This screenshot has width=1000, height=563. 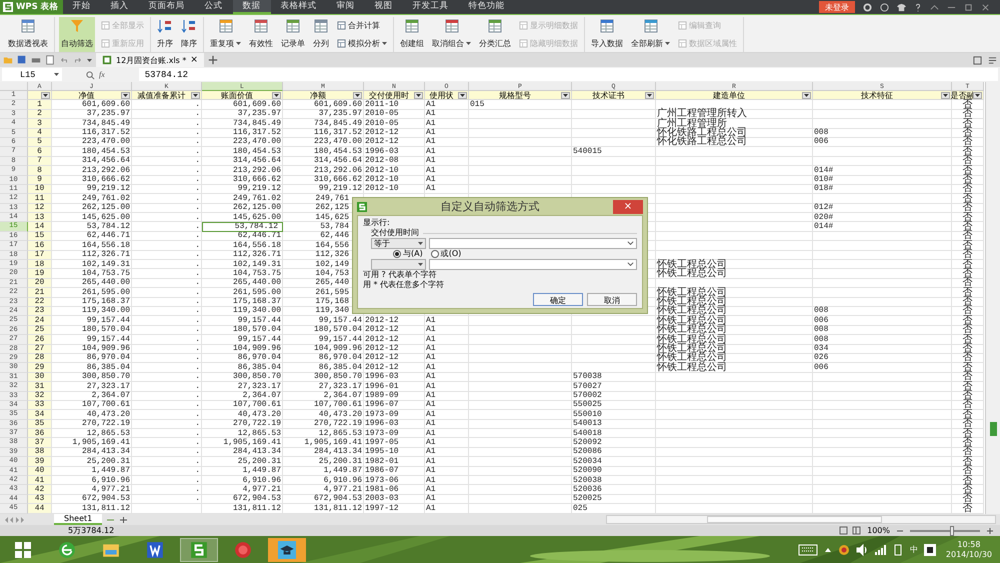 I want to click on table-cell: 24, so click(x=40, y=321).